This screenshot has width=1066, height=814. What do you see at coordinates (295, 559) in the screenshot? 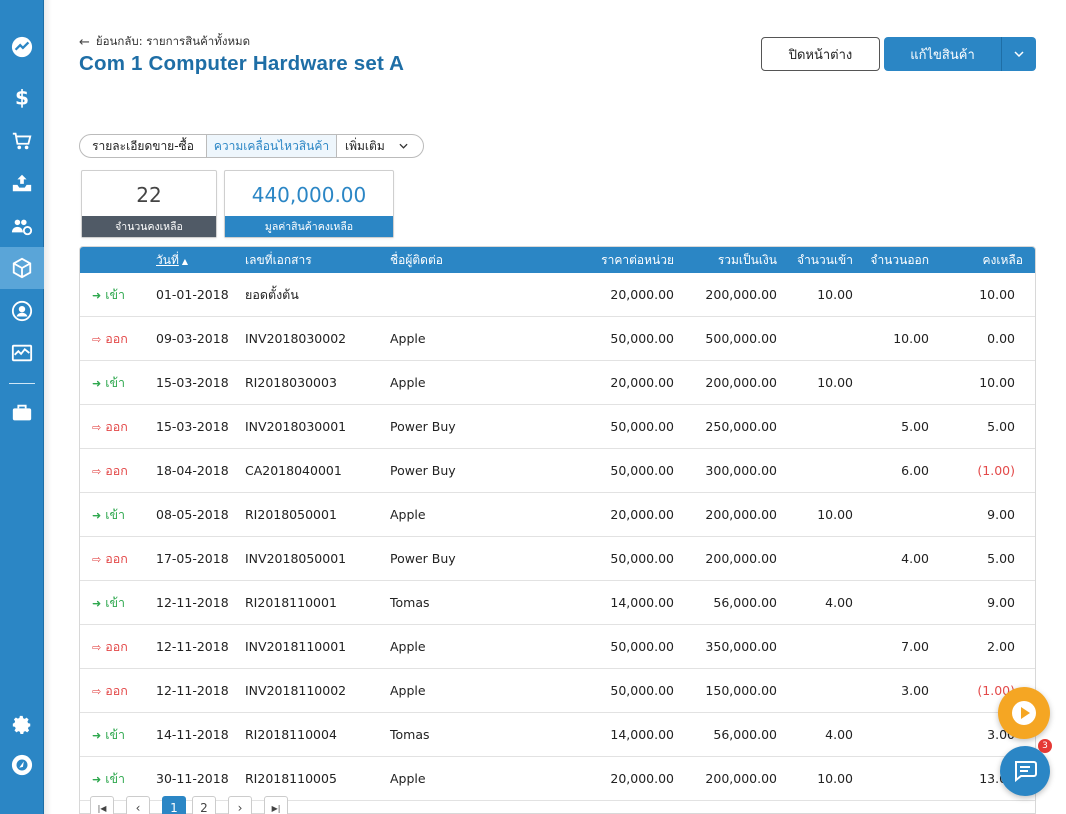
I see `cell-doc: INV2018050001` at bounding box center [295, 559].